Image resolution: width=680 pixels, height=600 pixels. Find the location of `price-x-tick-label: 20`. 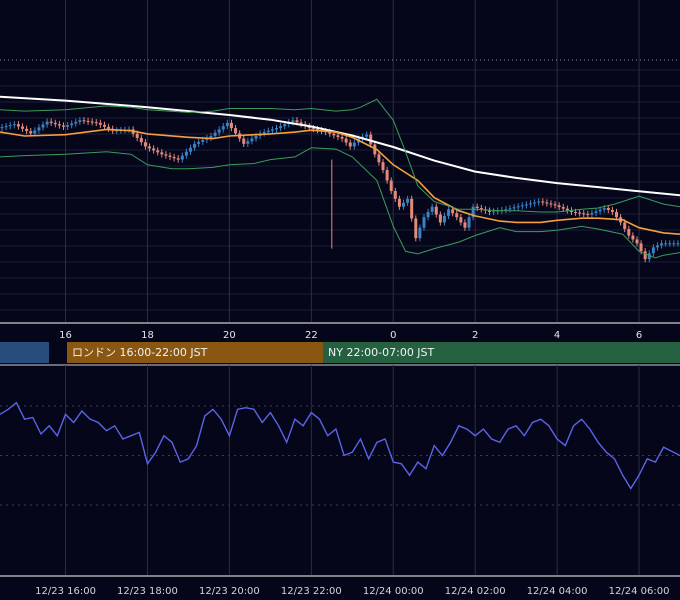

price-x-tick-label: 20 is located at coordinates (229, 335).